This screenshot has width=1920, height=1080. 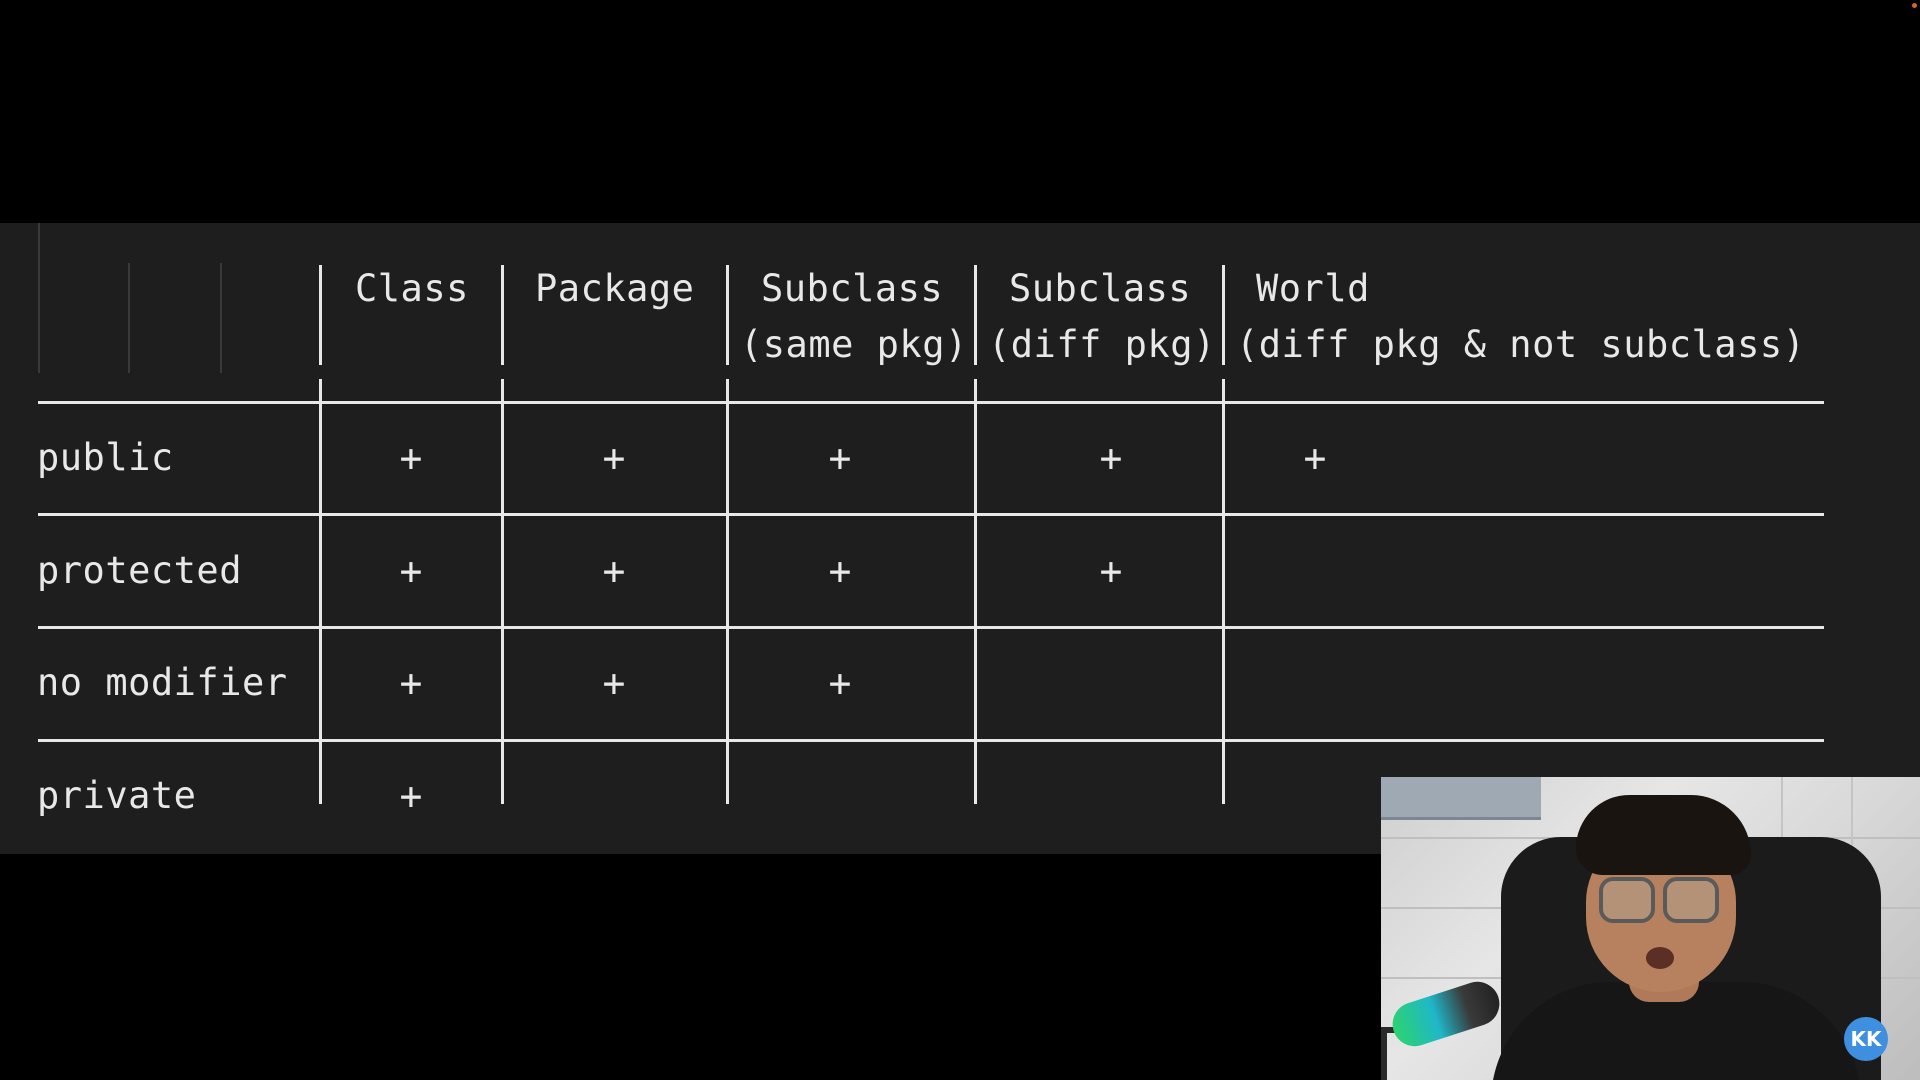 What do you see at coordinates (854, 344) in the screenshot?
I see `header-subclass-same-sub: (same pkg)` at bounding box center [854, 344].